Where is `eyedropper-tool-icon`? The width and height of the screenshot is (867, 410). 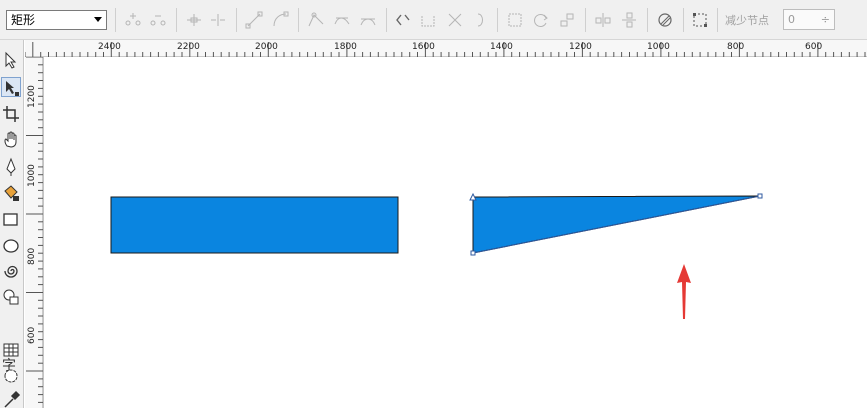
eyedropper-tool-icon is located at coordinates (11, 400).